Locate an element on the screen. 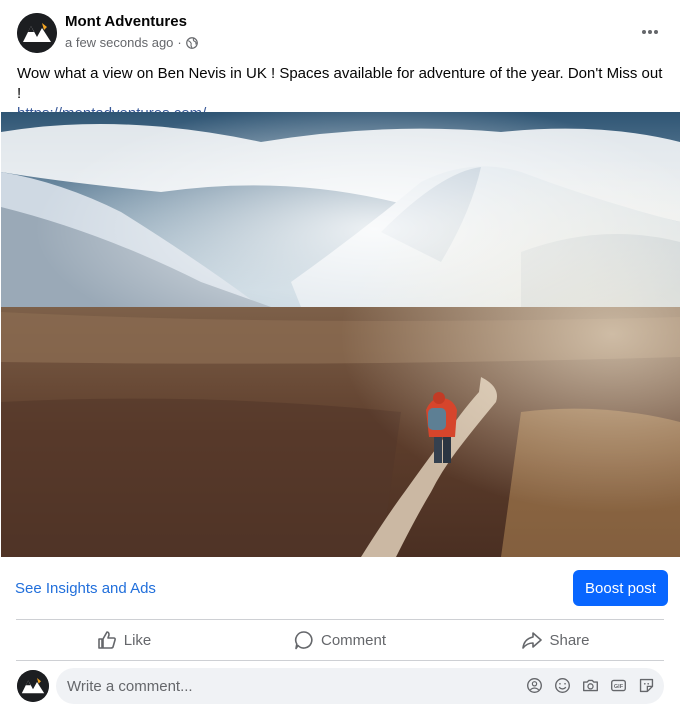  share-label: Share is located at coordinates (569, 640).